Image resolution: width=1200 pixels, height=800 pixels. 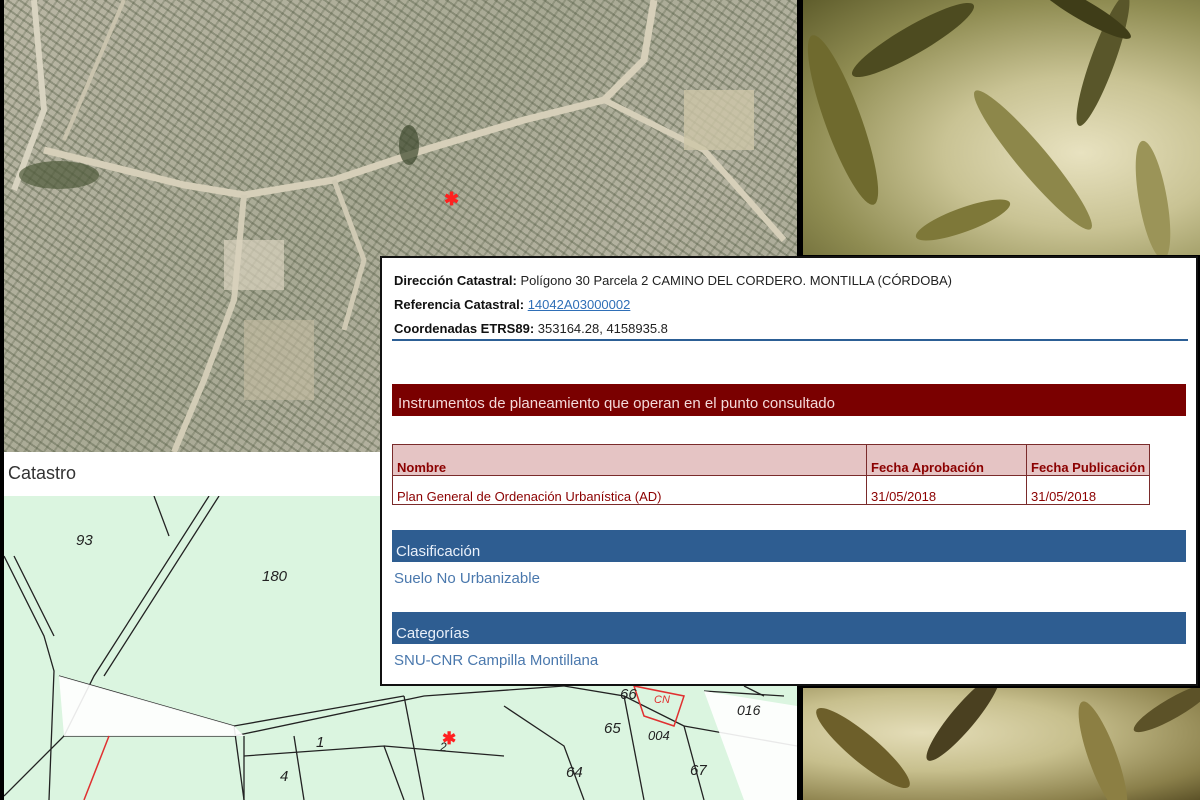 I want to click on parcel-label: 65, so click(x=612, y=728).